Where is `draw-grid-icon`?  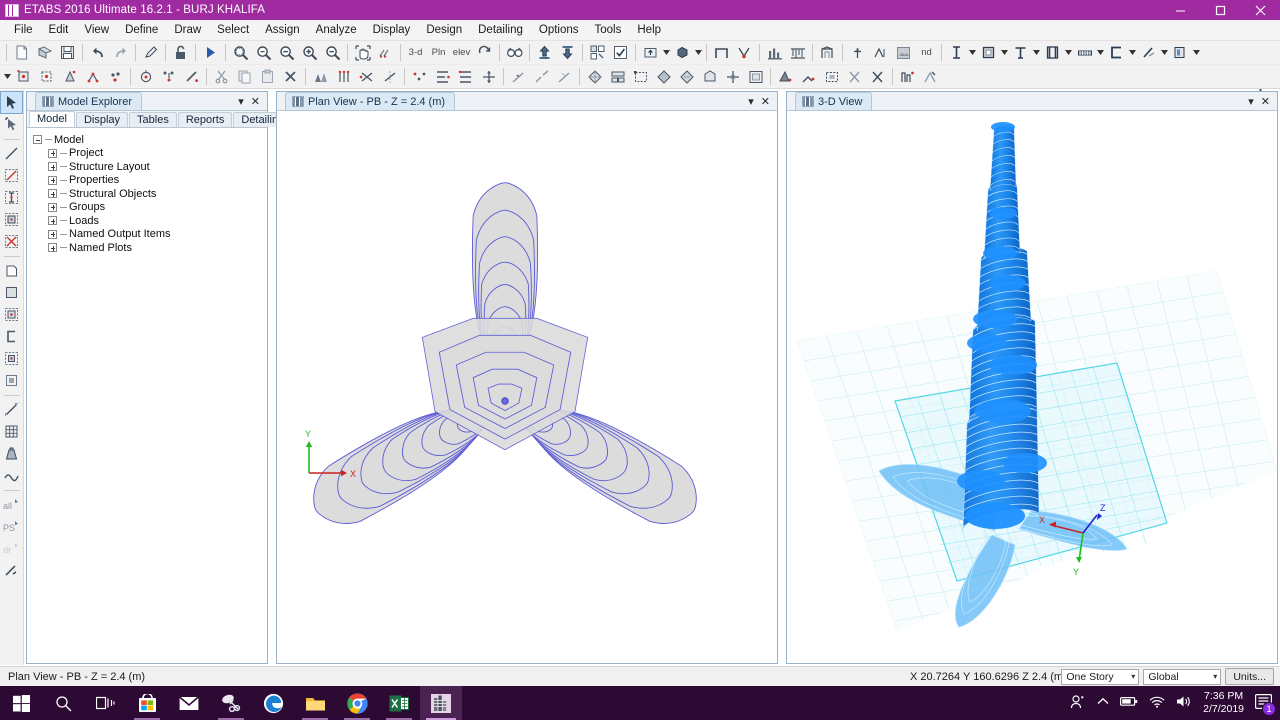
draw-grid-icon is located at coordinates (11, 431).